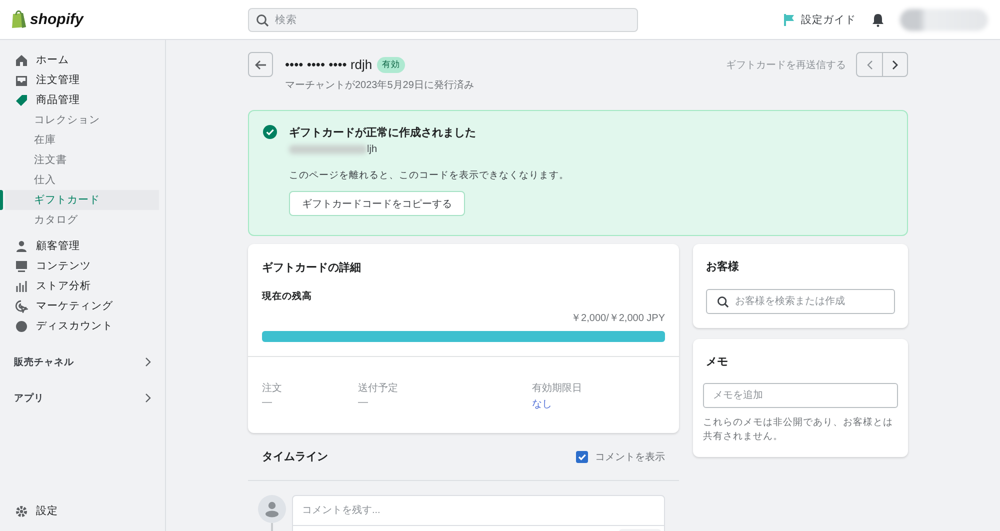 The height and width of the screenshot is (531, 1000). What do you see at coordinates (723, 267) in the screenshot?
I see `card-title: お客様` at bounding box center [723, 267].